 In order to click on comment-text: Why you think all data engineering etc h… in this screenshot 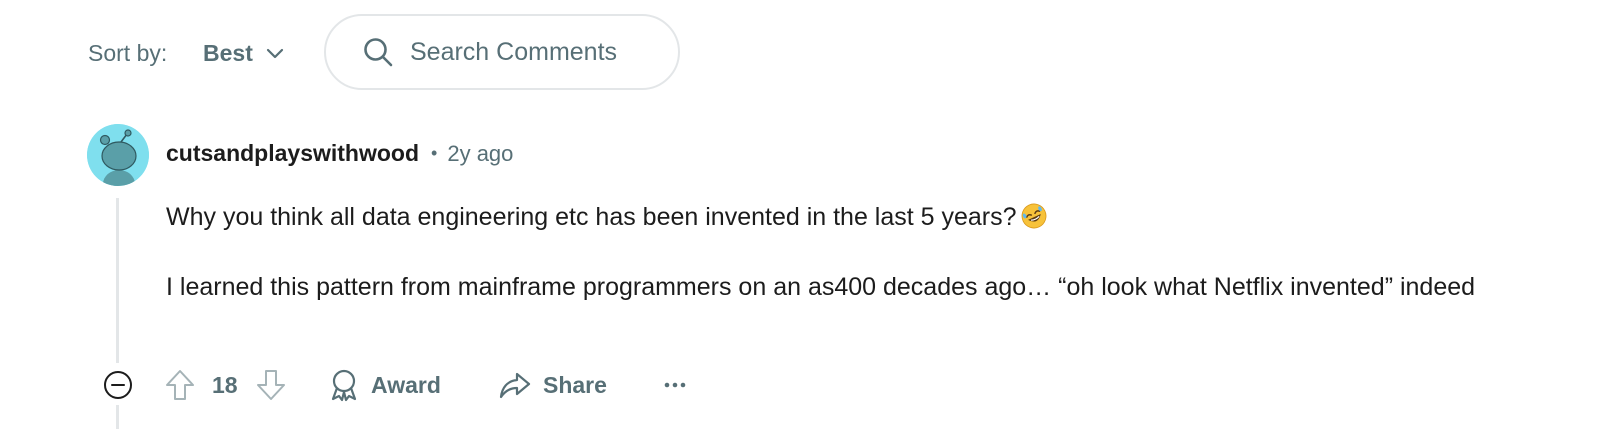, I will do `click(591, 217)`.